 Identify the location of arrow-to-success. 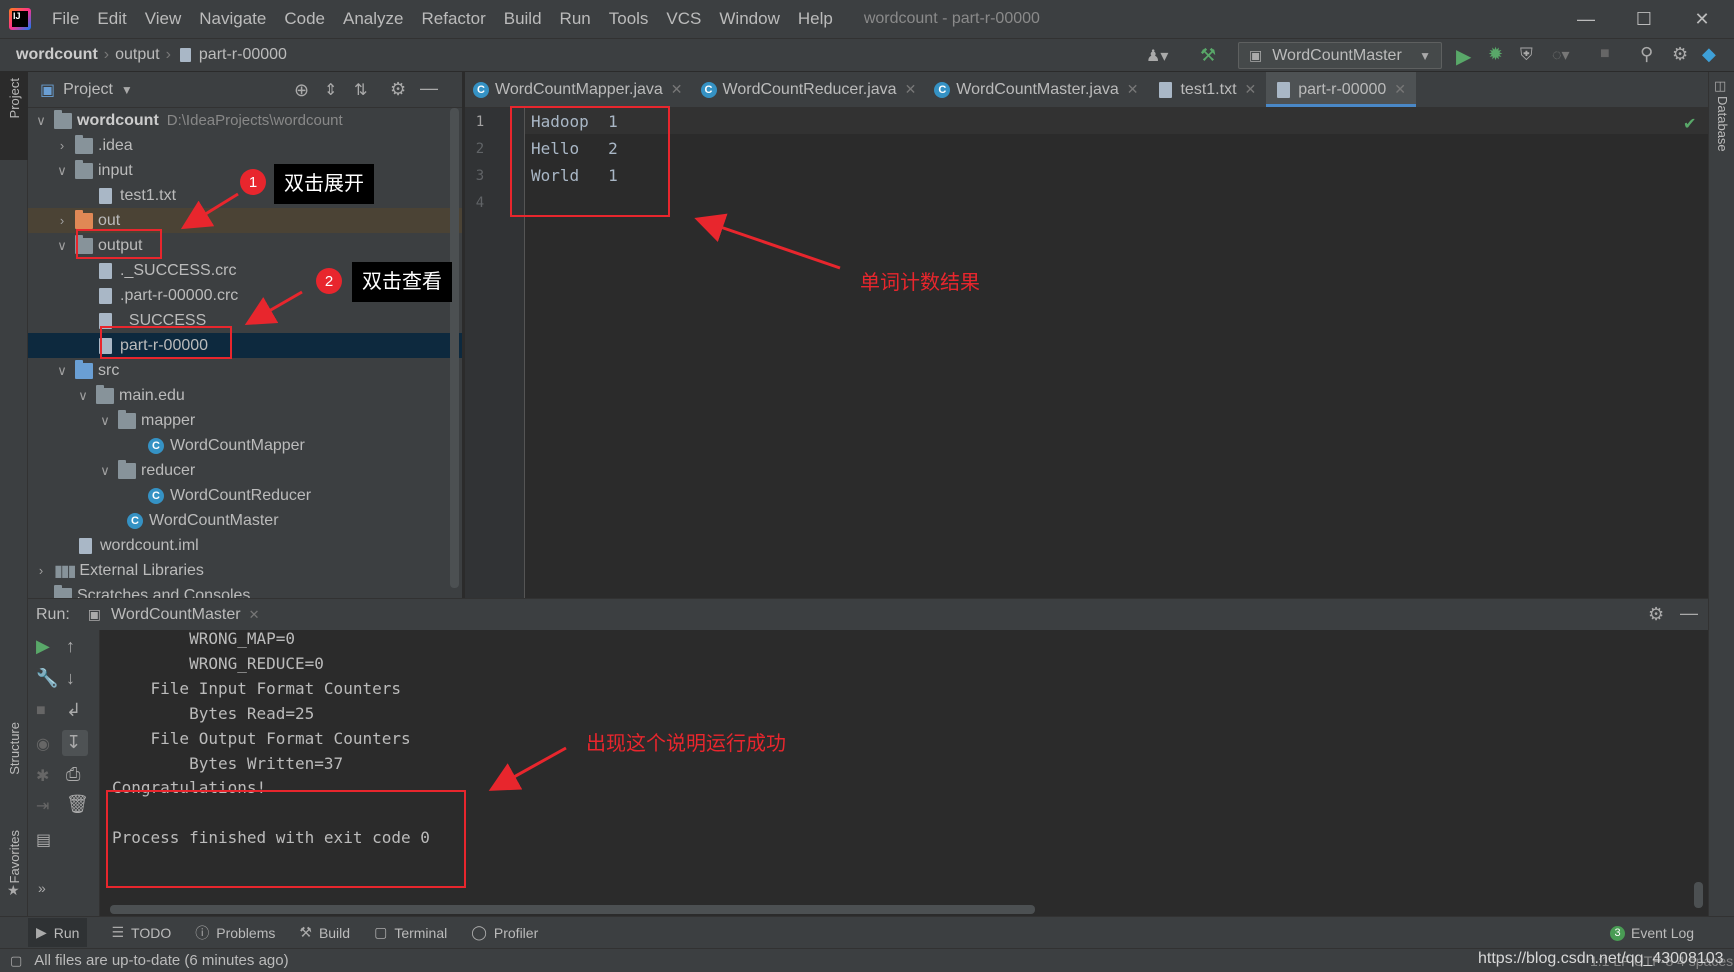
(527, 768).